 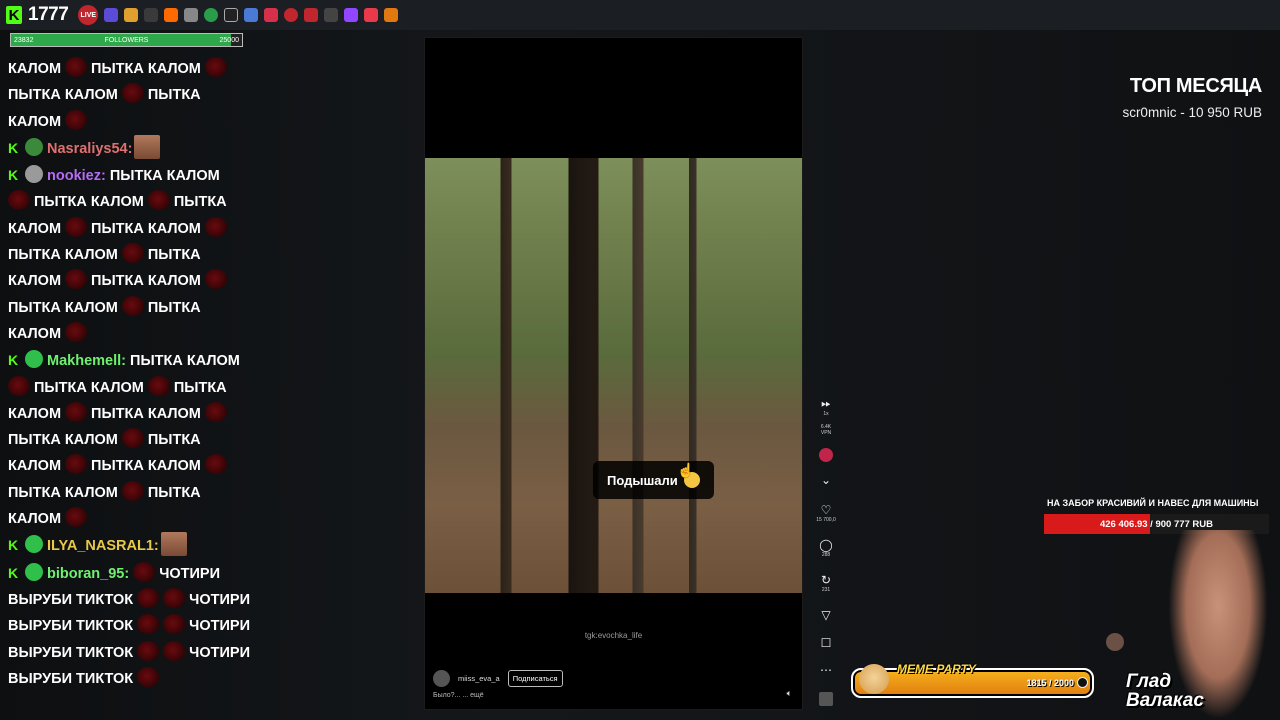 I want to click on sound-thumbnail-icon, so click(x=826, y=700).